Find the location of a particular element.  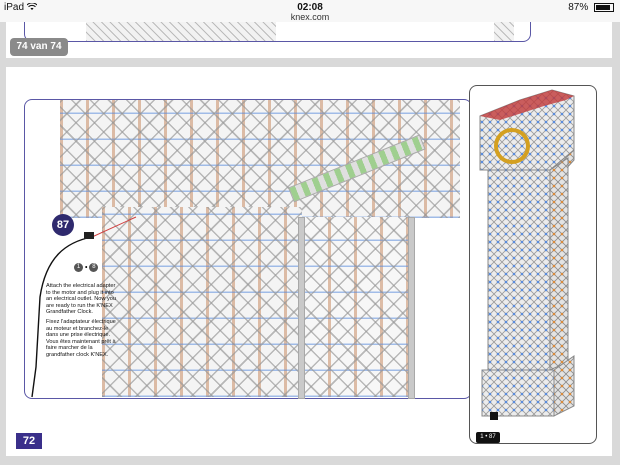

parts-indicator: 1 • 8 is located at coordinates (86, 267).